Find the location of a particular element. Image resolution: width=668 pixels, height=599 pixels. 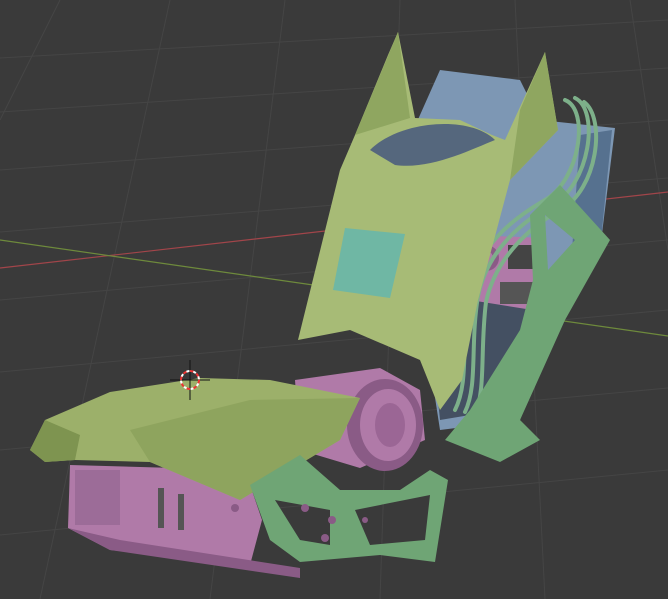

front-frame is located at coordinates (349, 508).